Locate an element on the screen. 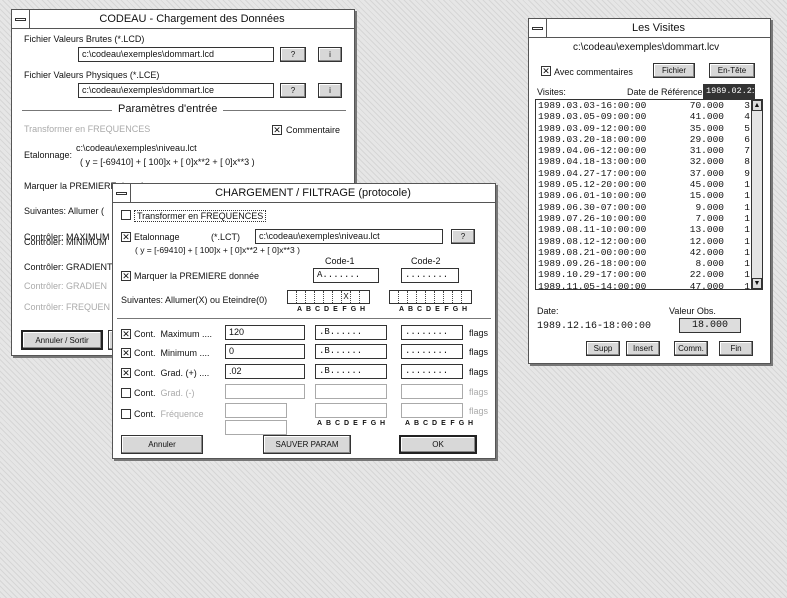 Image resolution: width=787 pixels, height=598 pixels. cont-min-checkbox: ✕ is located at coordinates (126, 353).